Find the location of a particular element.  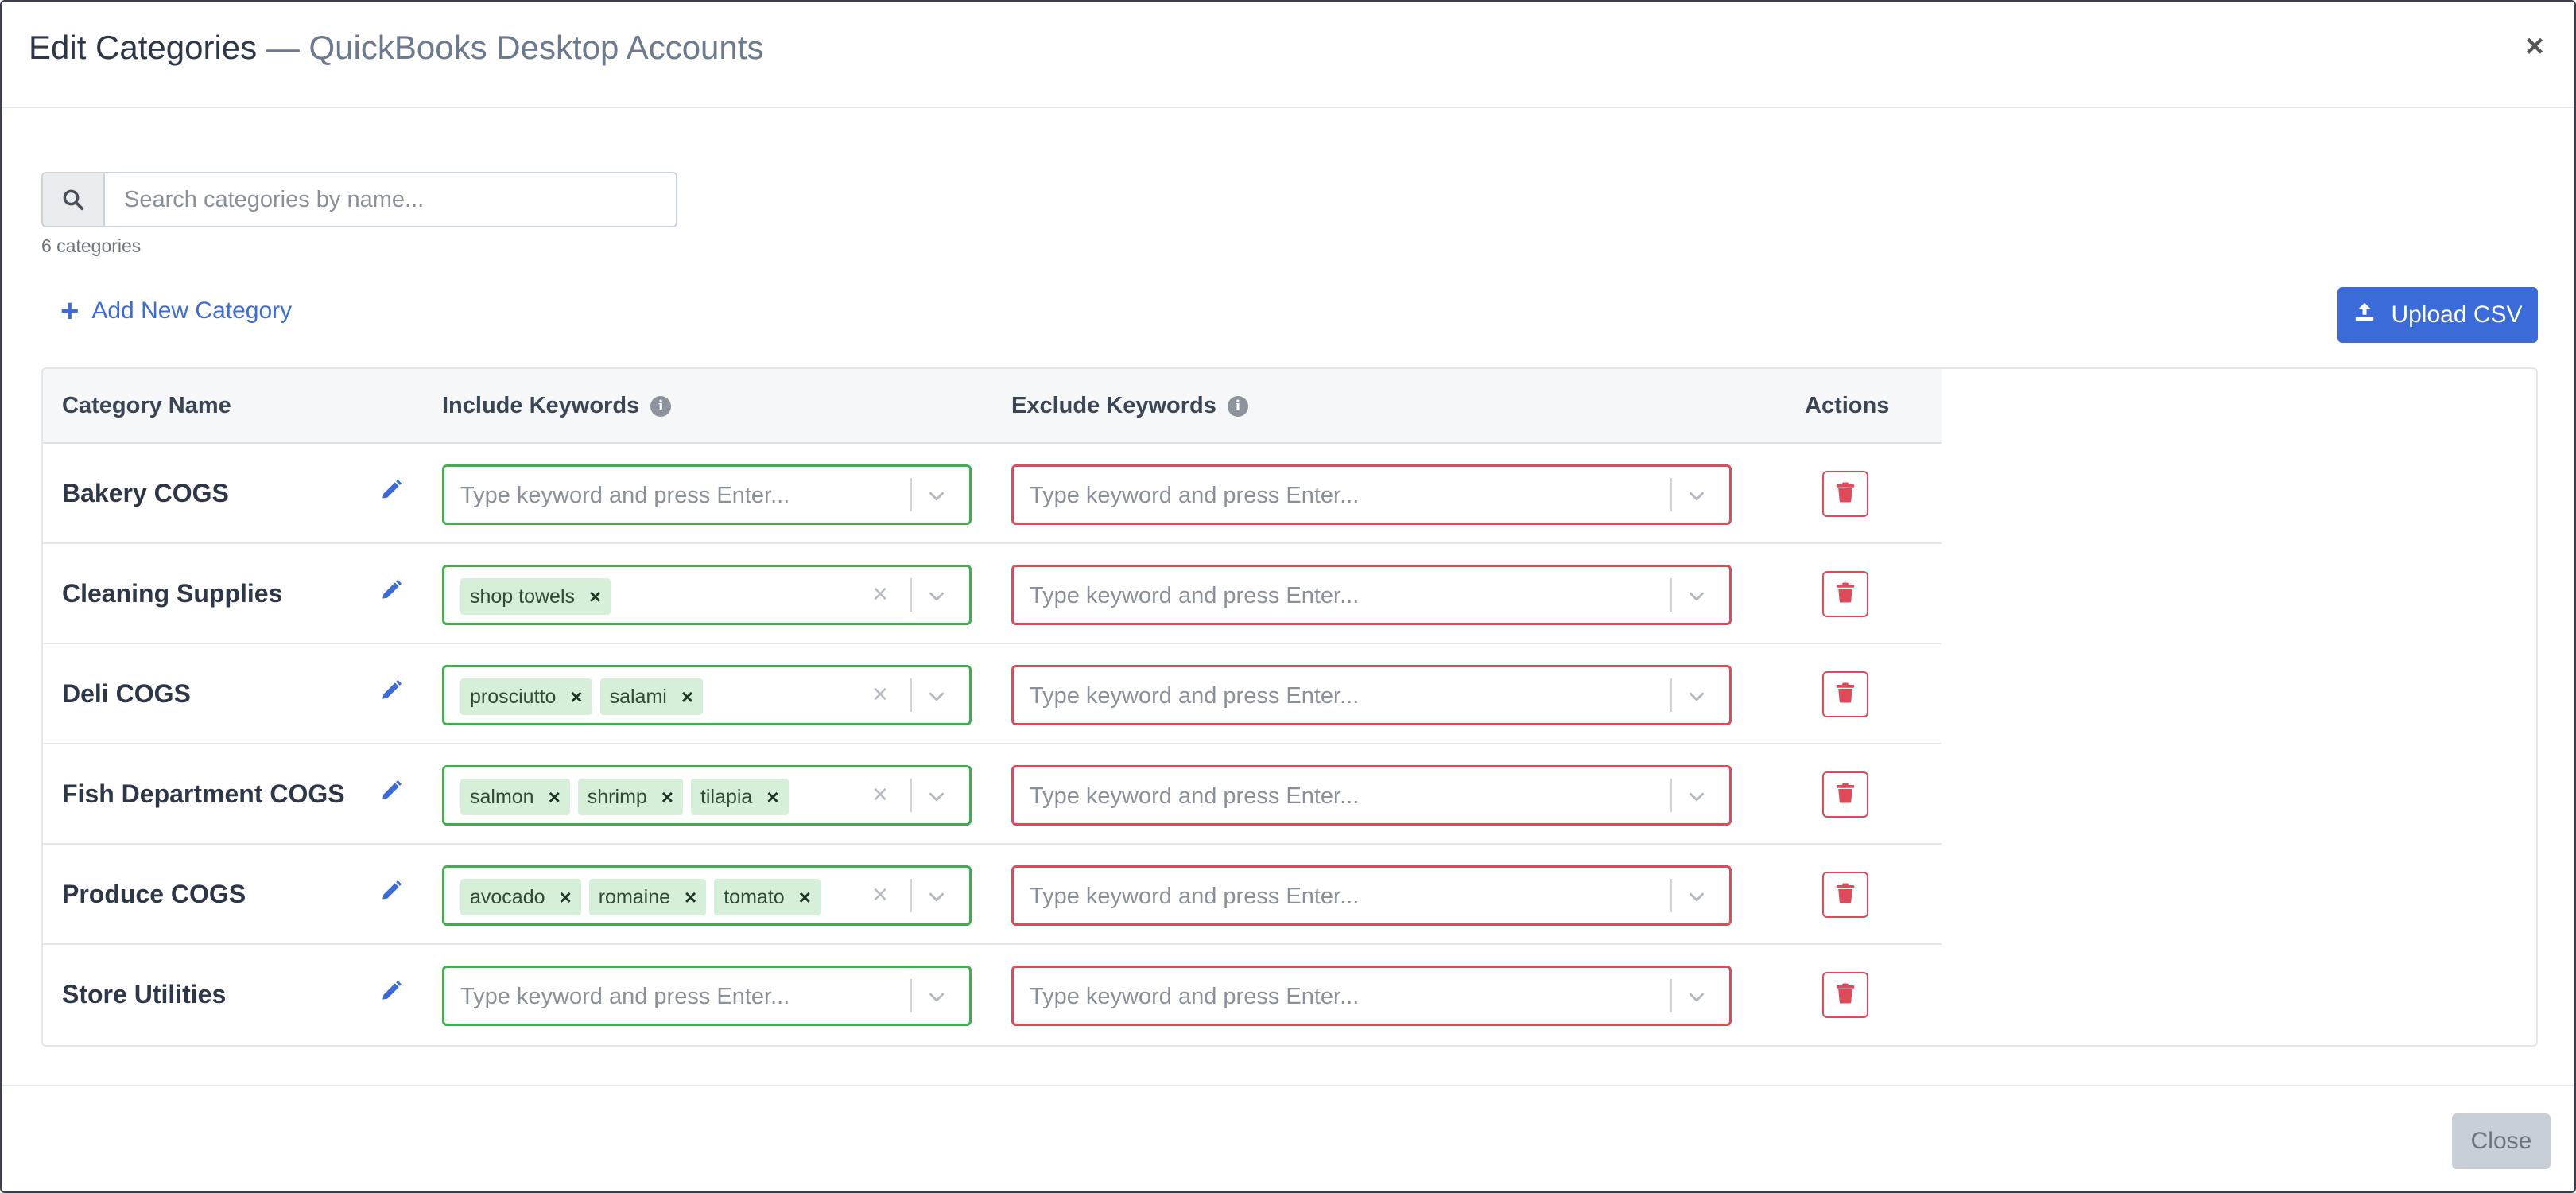

search-input is located at coordinates (391, 199).